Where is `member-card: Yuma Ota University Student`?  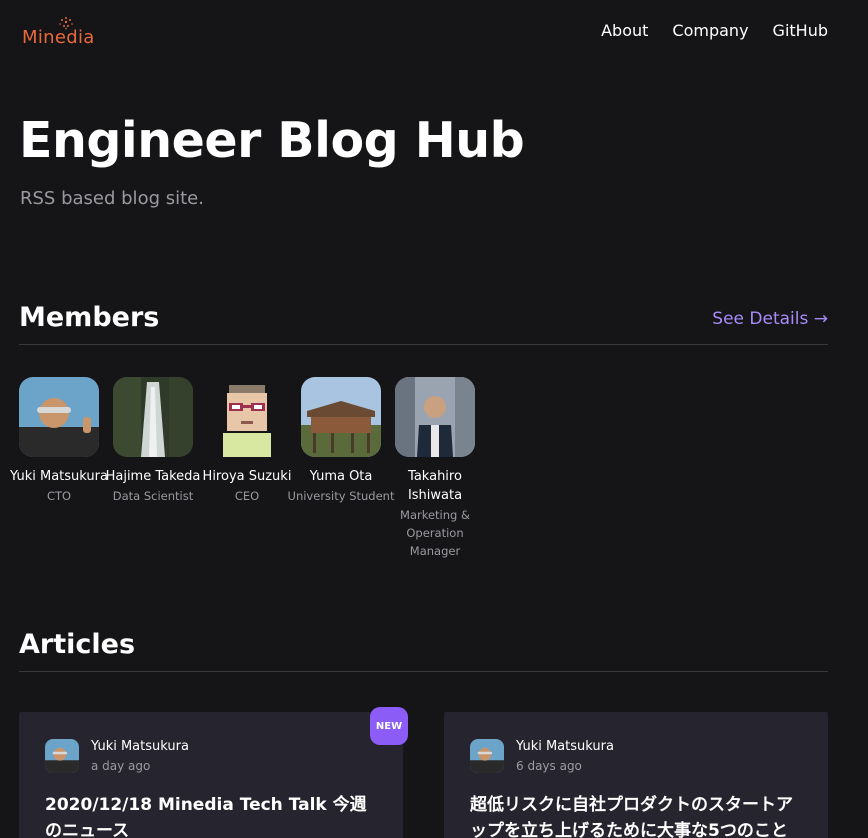 member-card: Yuma Ota University Student is located at coordinates (341, 468).